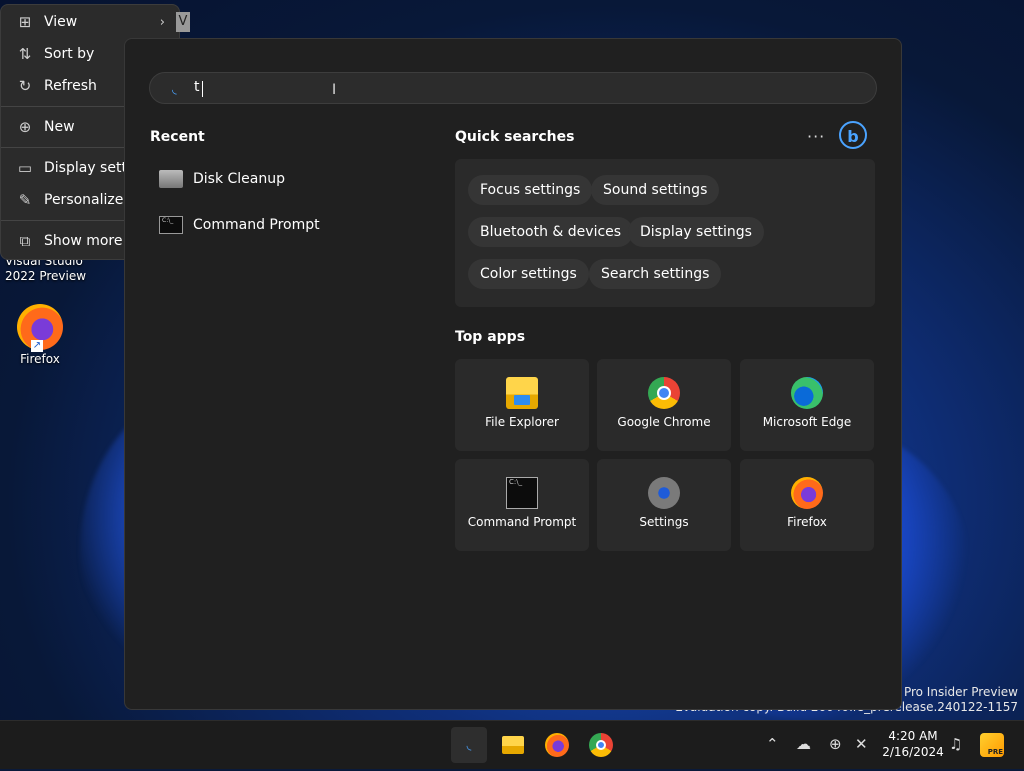 This screenshot has height=771, width=1024. What do you see at coordinates (513, 88) in the screenshot?
I see `search-input: ◟ t` at bounding box center [513, 88].